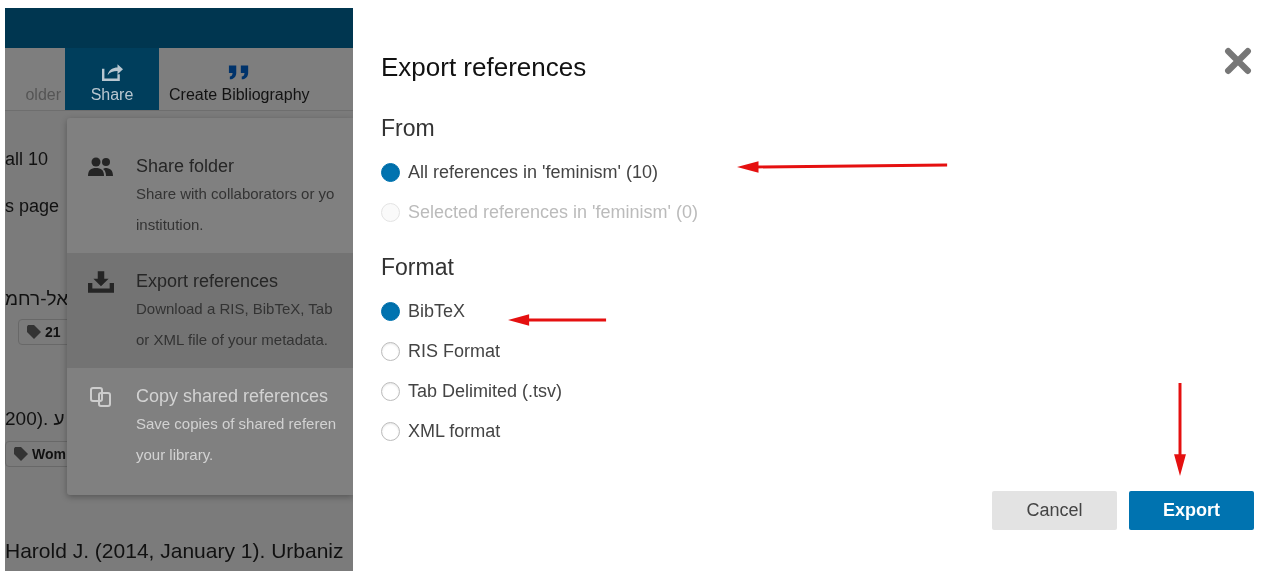 The image size is (1274, 571). I want to click on toolbar-tab: Share, so click(112, 79).